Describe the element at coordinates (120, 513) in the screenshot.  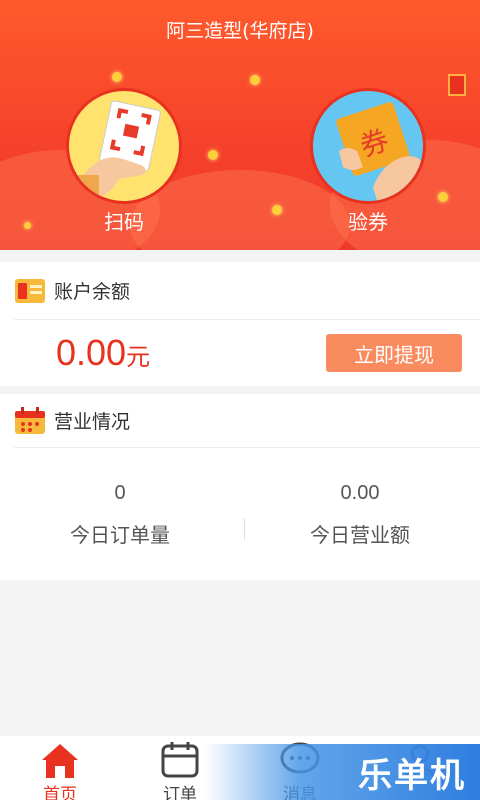
I see `today-orders-stat: 0 今日订单量` at that location.